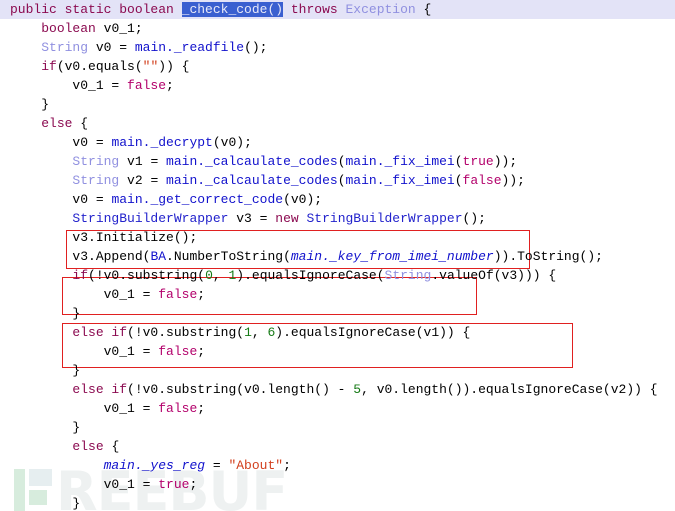  What do you see at coordinates (337, 47) in the screenshot?
I see `code-line-3: String v0 = main._readfile();` at bounding box center [337, 47].